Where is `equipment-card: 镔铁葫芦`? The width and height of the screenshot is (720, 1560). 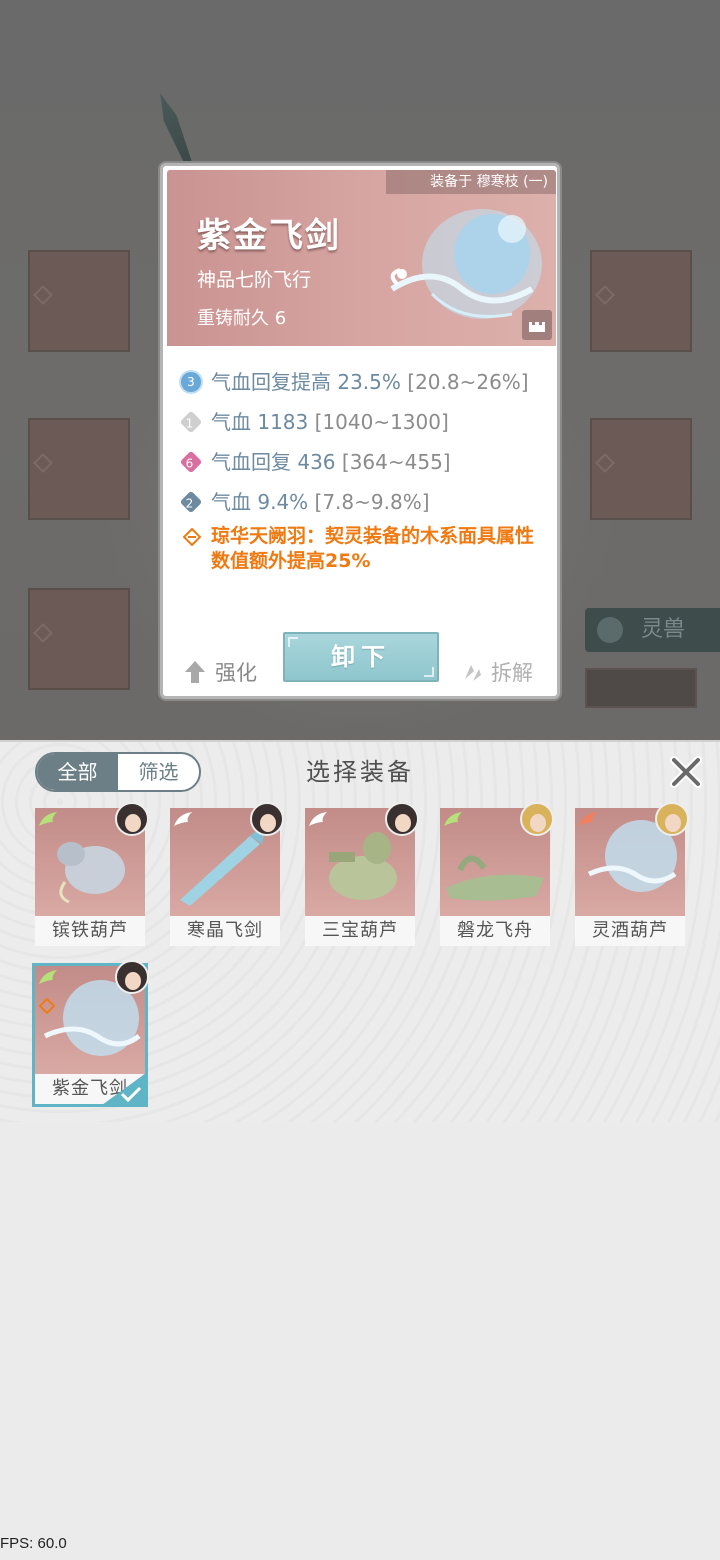 equipment-card: 镔铁葫芦 is located at coordinates (92, 874).